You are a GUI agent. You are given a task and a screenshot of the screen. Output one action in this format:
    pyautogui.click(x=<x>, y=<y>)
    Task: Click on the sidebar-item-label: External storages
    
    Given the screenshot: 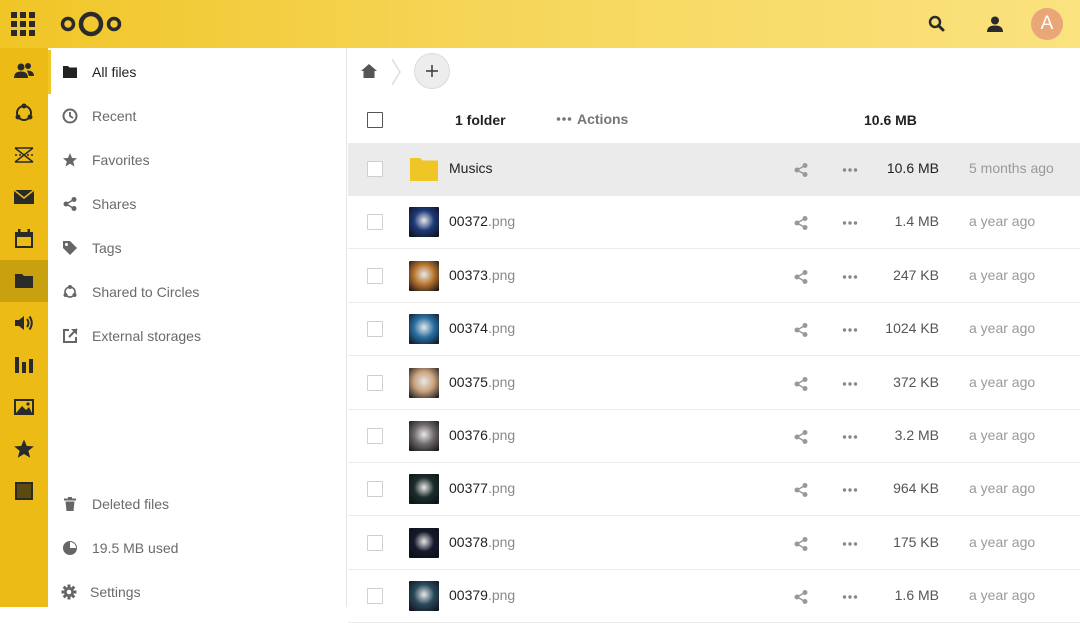 What is the action you would take?
    pyautogui.click(x=146, y=336)
    